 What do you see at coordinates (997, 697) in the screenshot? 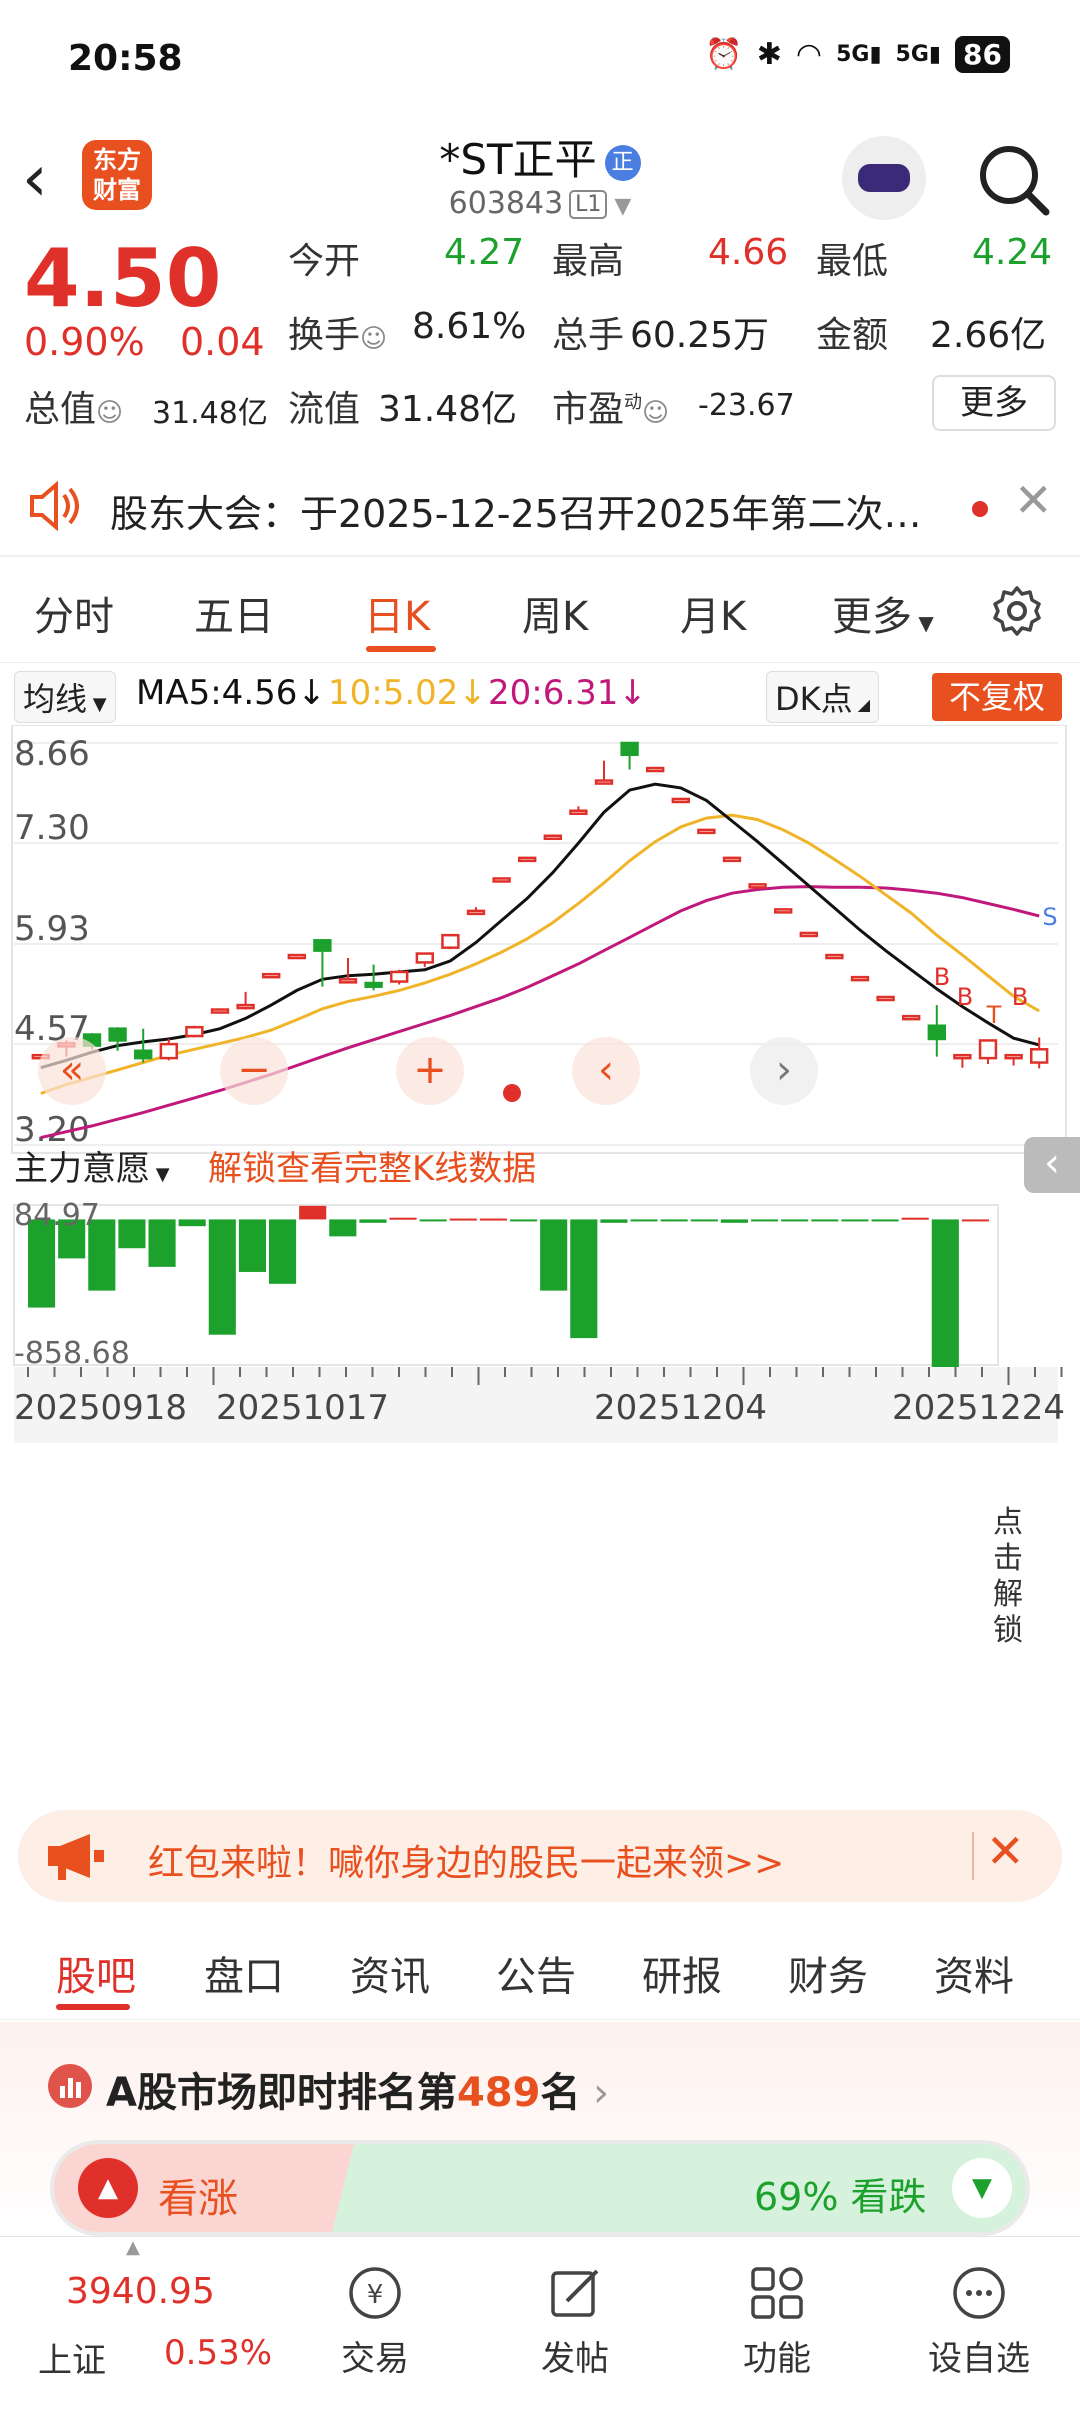
I see `price-adjust-button: 不复权` at bounding box center [997, 697].